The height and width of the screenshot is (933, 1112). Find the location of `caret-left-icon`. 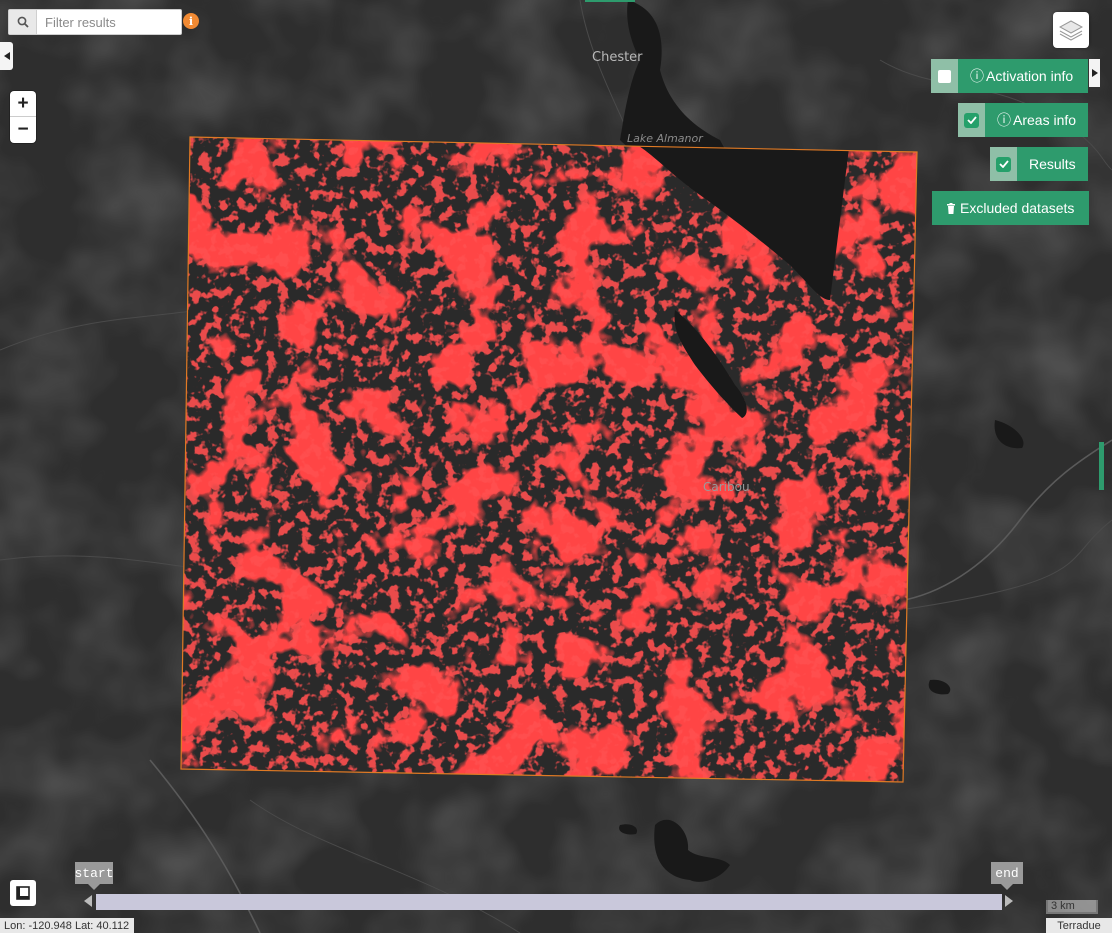

caret-left-icon is located at coordinates (6, 56).